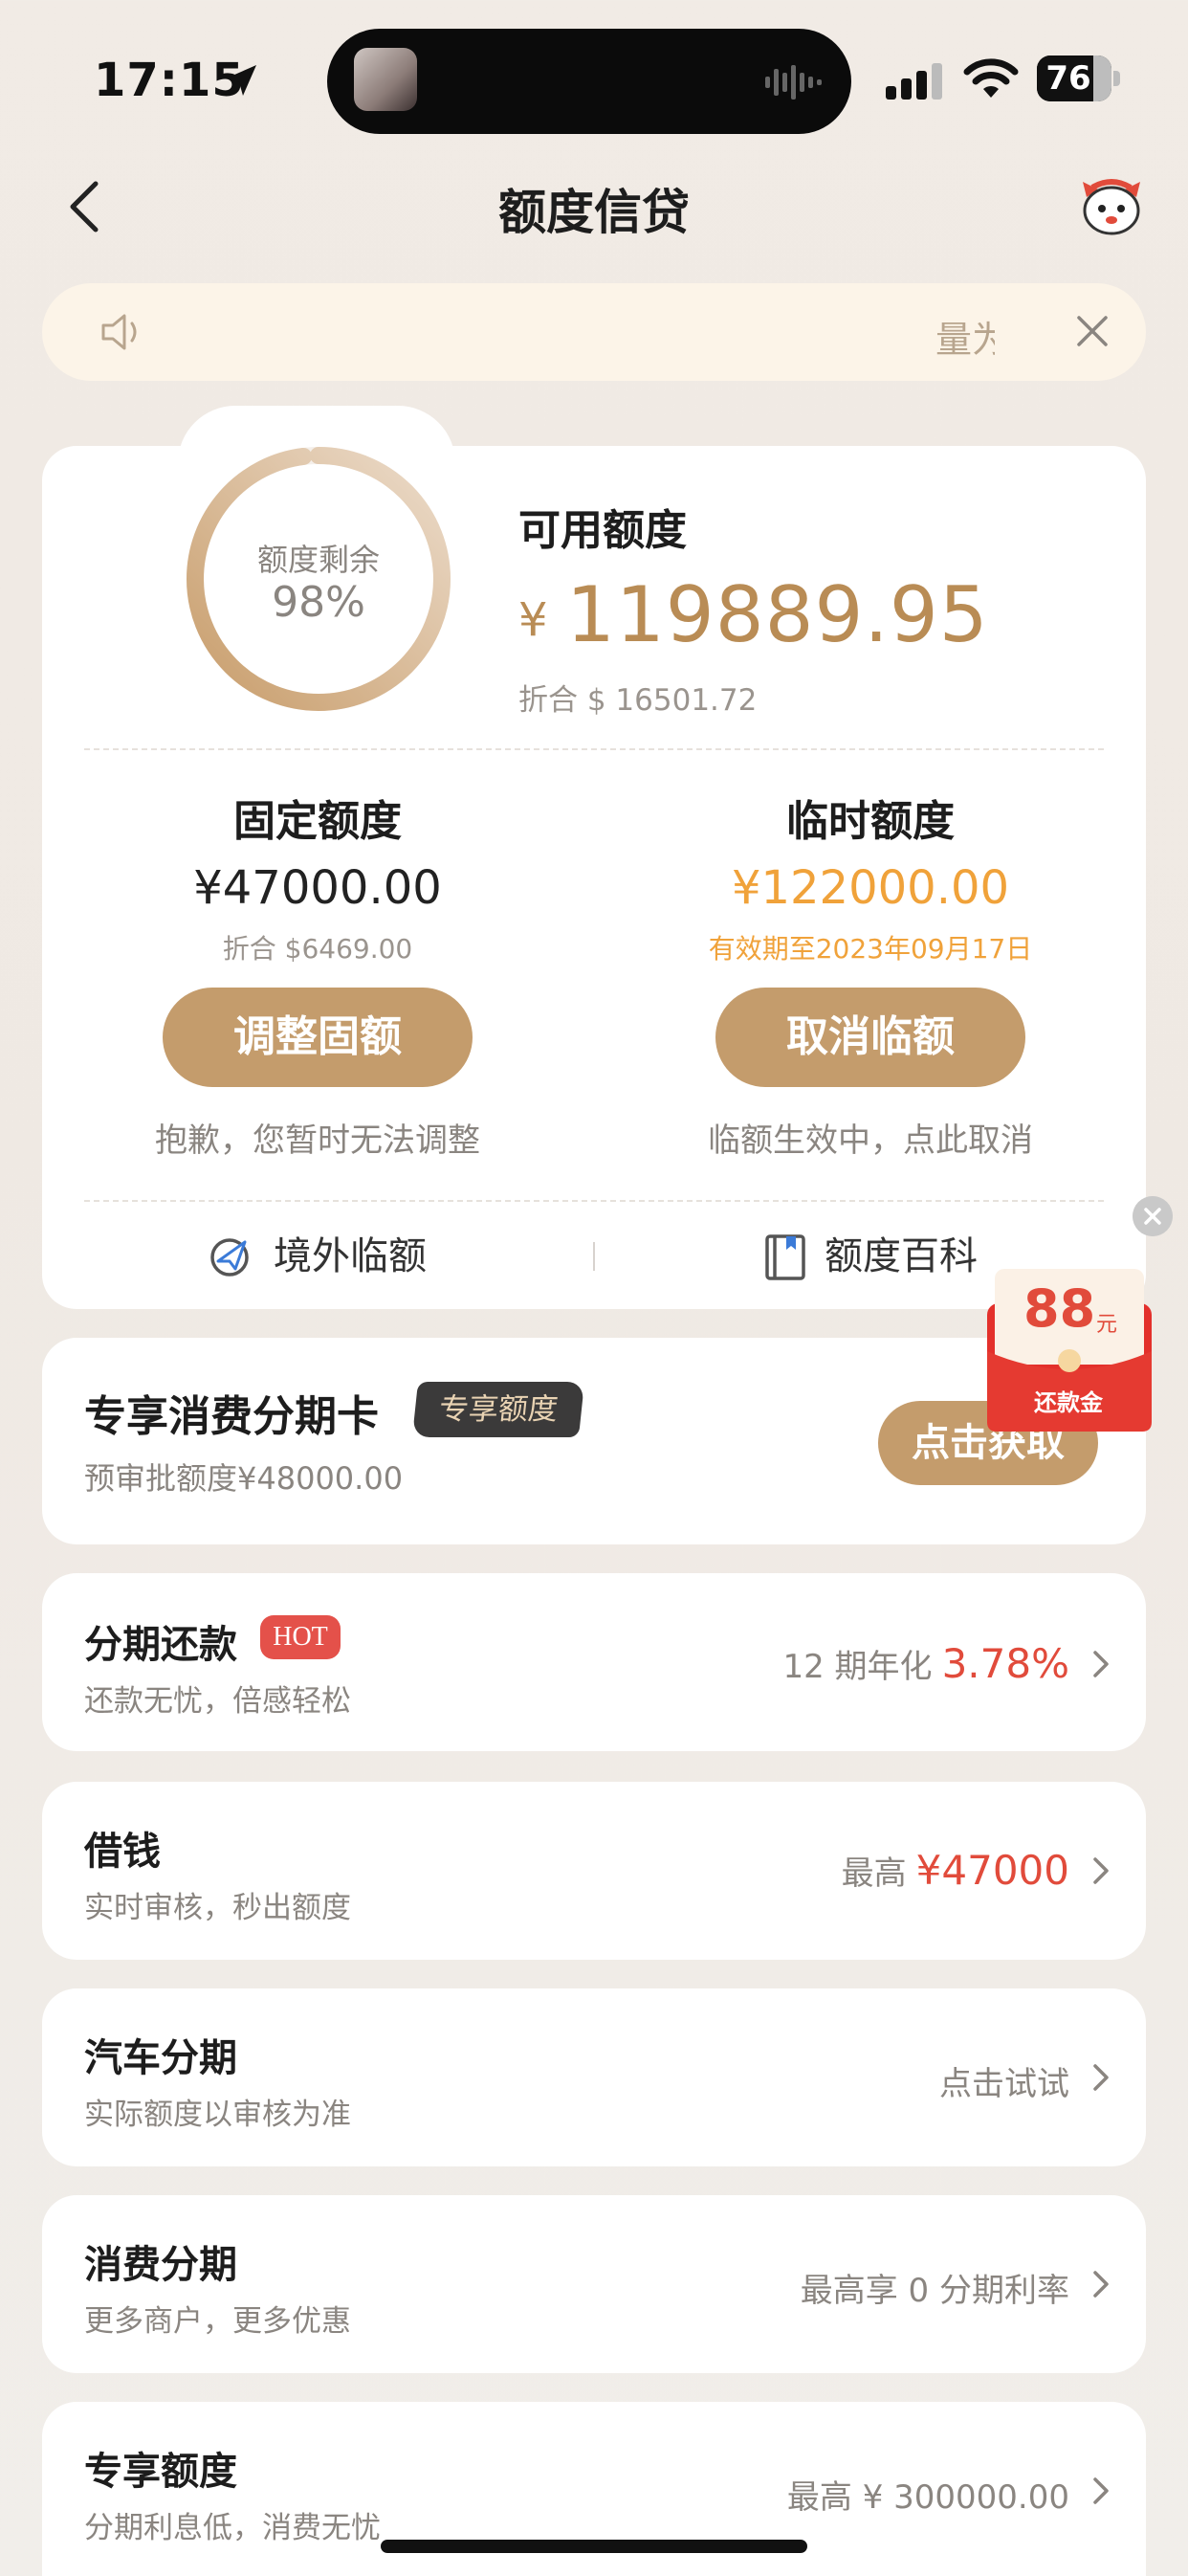 The height and width of the screenshot is (2576, 1188). Describe the element at coordinates (857, 1667) in the screenshot. I see `row-right-text: 12 期年化` at that location.